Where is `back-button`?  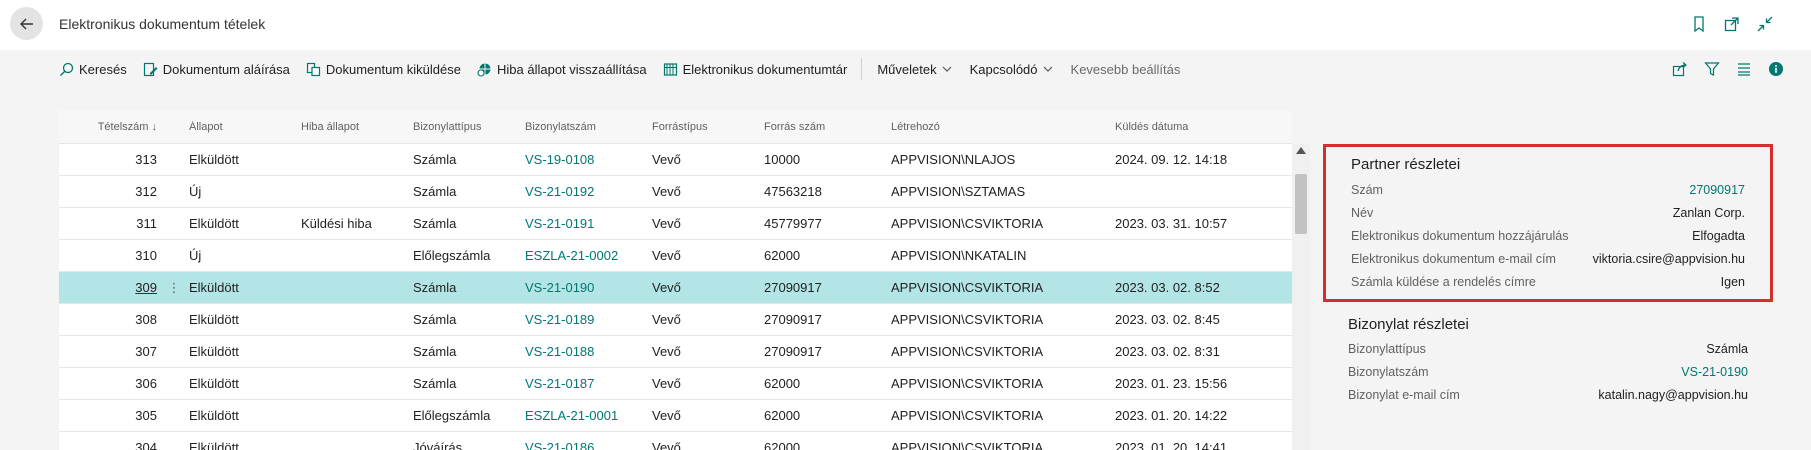 back-button is located at coordinates (26, 23).